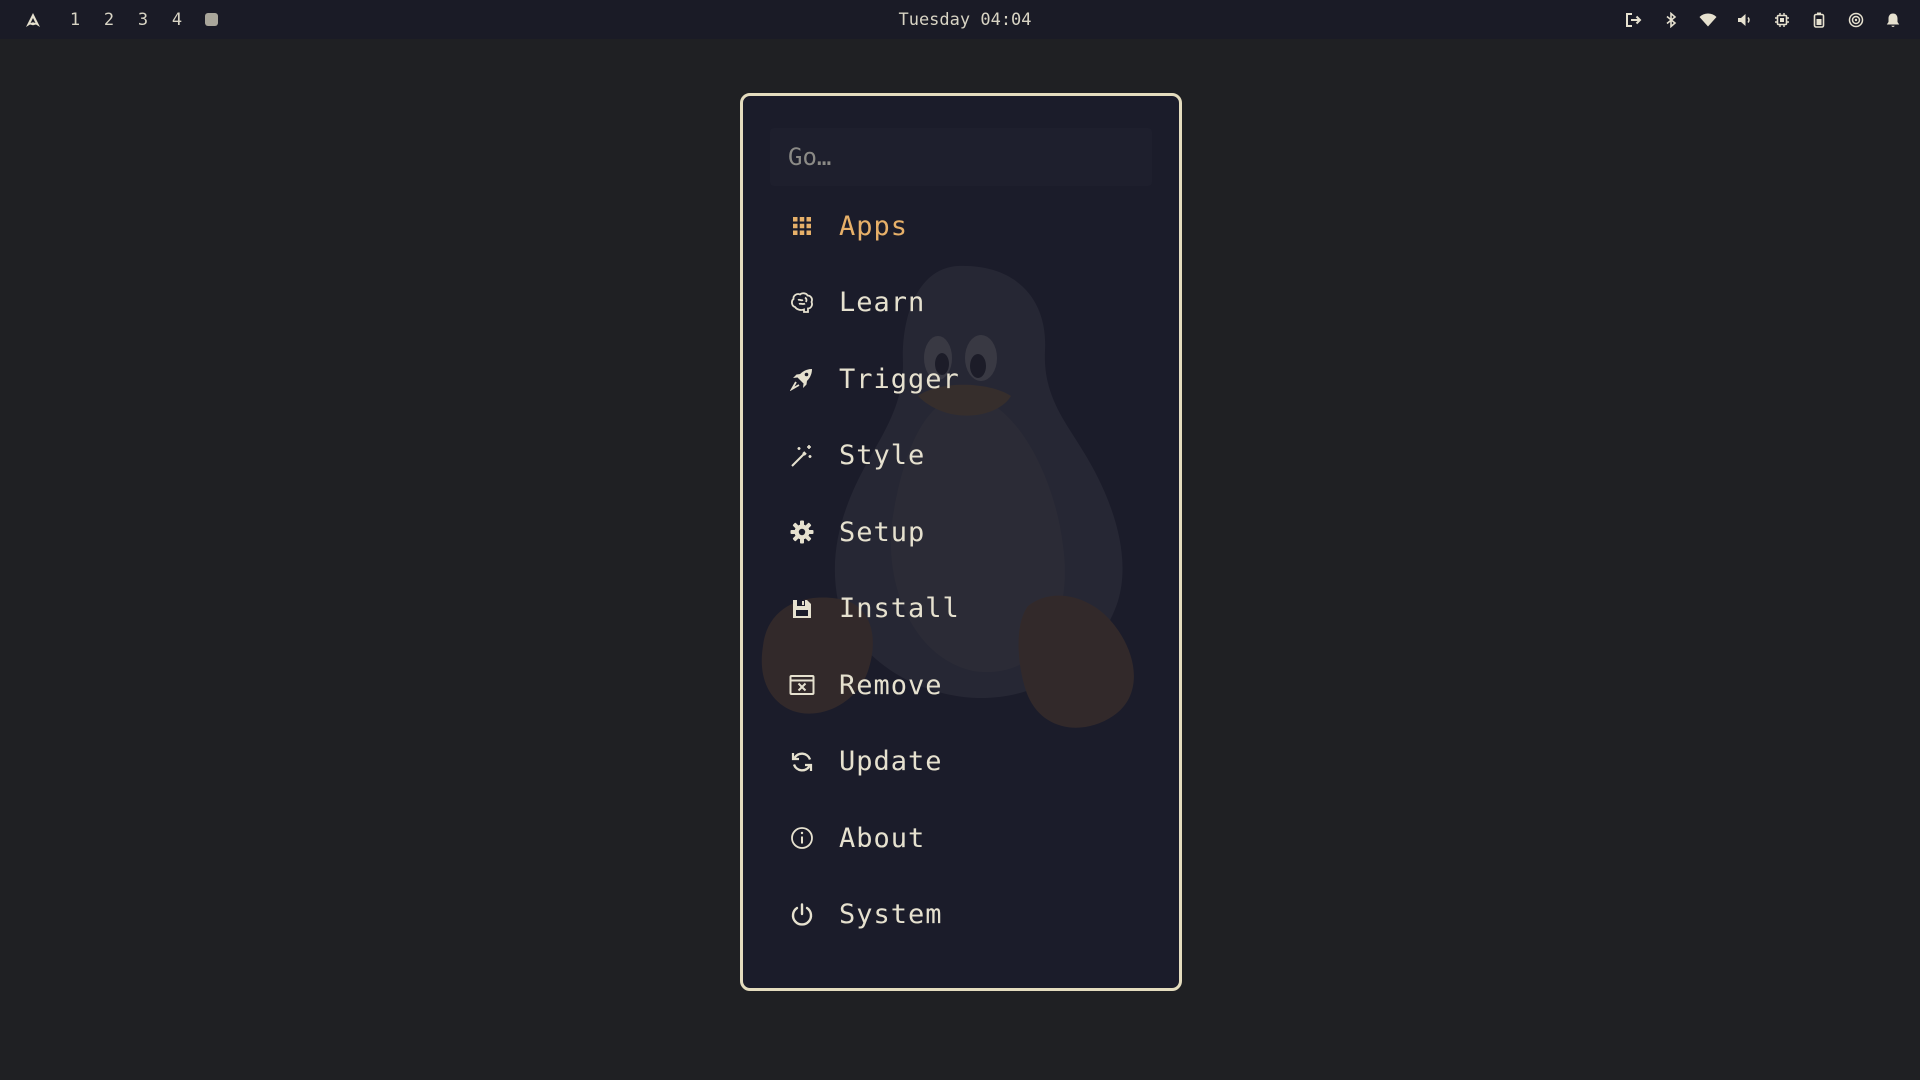  What do you see at coordinates (802, 303) in the screenshot?
I see `brain-icon` at bounding box center [802, 303].